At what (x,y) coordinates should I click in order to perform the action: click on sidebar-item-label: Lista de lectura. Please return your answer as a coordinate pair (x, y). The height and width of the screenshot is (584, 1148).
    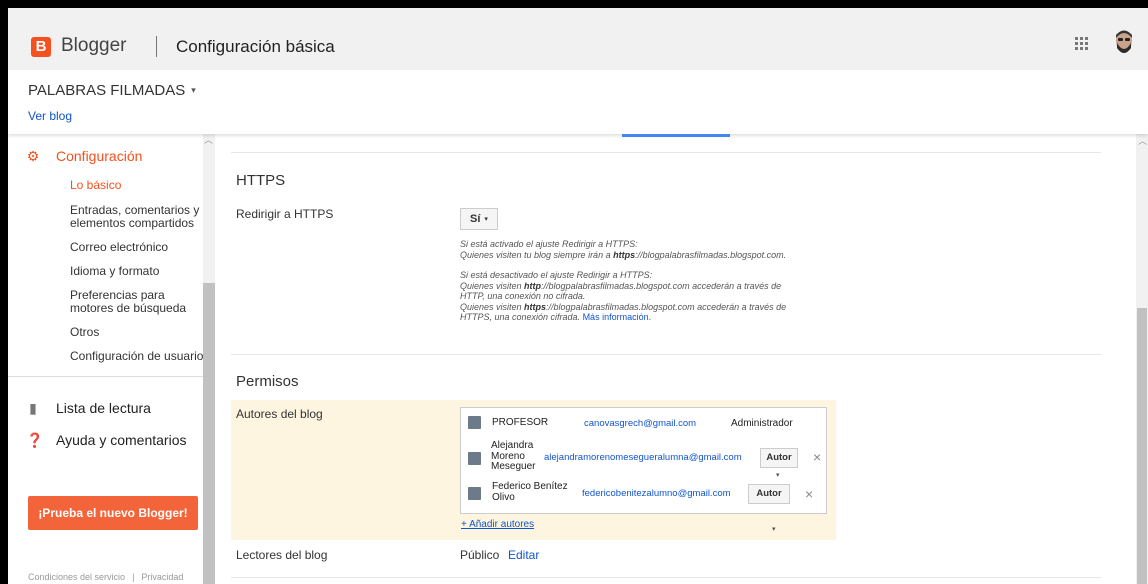
    Looking at the image, I should click on (103, 408).